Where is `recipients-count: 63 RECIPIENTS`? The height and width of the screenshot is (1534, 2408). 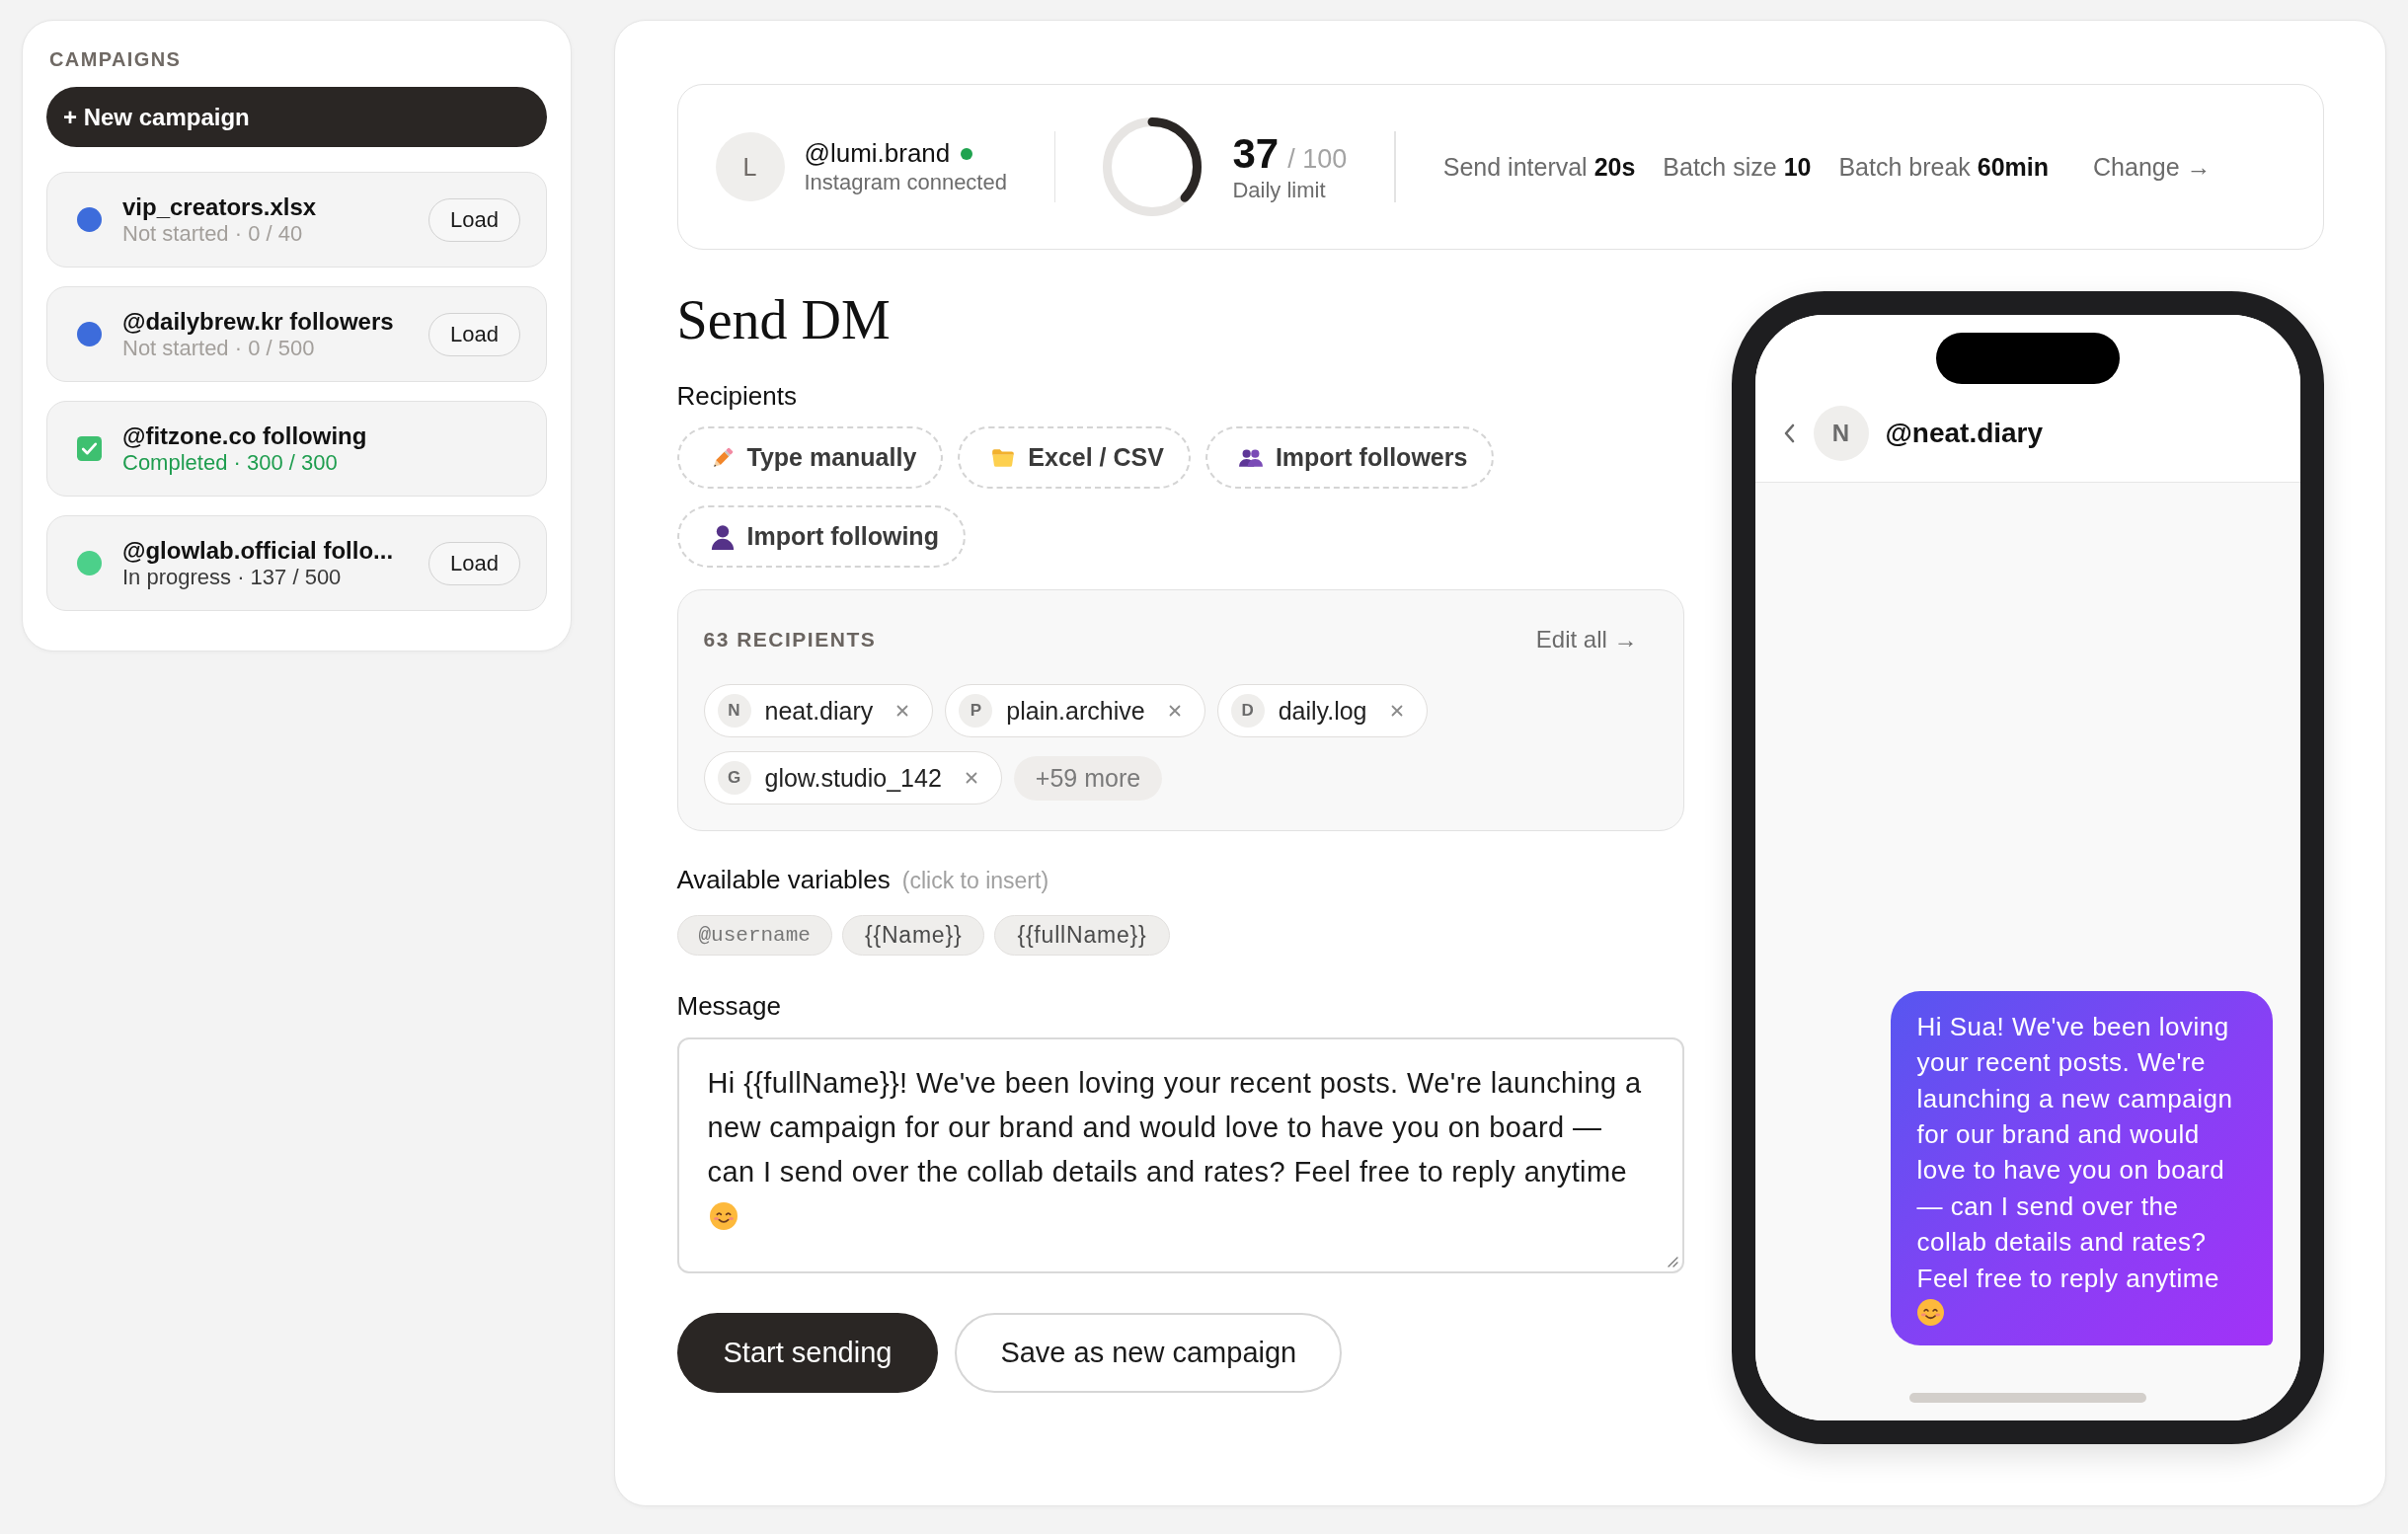 recipients-count: 63 RECIPIENTS is located at coordinates (790, 640).